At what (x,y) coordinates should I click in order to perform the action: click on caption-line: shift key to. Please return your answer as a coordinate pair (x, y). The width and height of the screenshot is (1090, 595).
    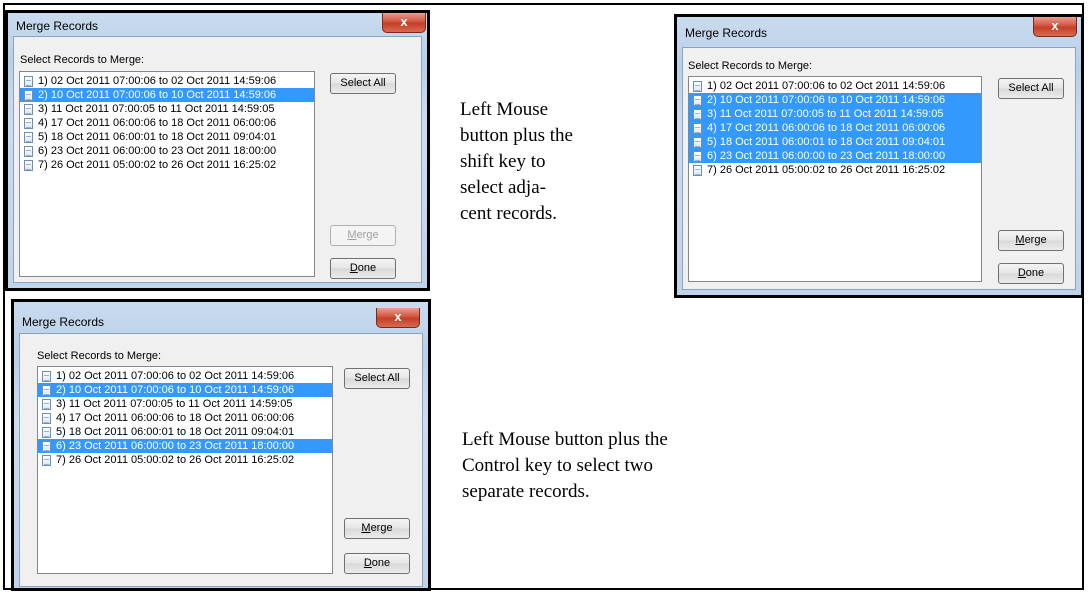
    Looking at the image, I should click on (503, 161).